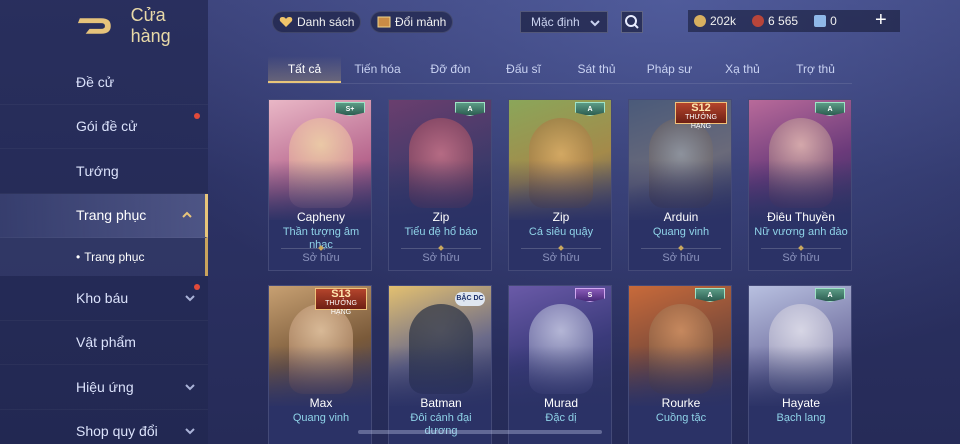 The height and width of the screenshot is (444, 960). I want to click on skin-name: Bạch lang, so click(801, 418).